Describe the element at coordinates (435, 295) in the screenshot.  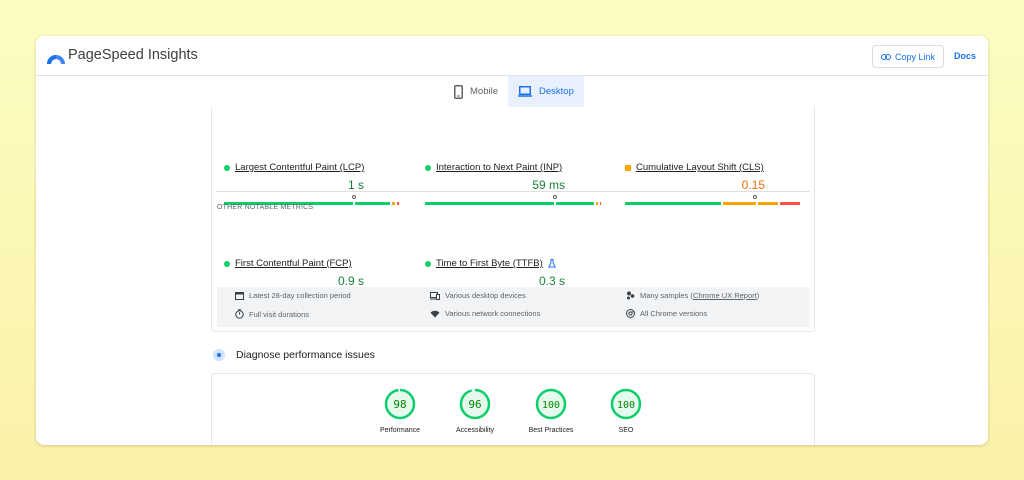
I see `devices-icon` at that location.